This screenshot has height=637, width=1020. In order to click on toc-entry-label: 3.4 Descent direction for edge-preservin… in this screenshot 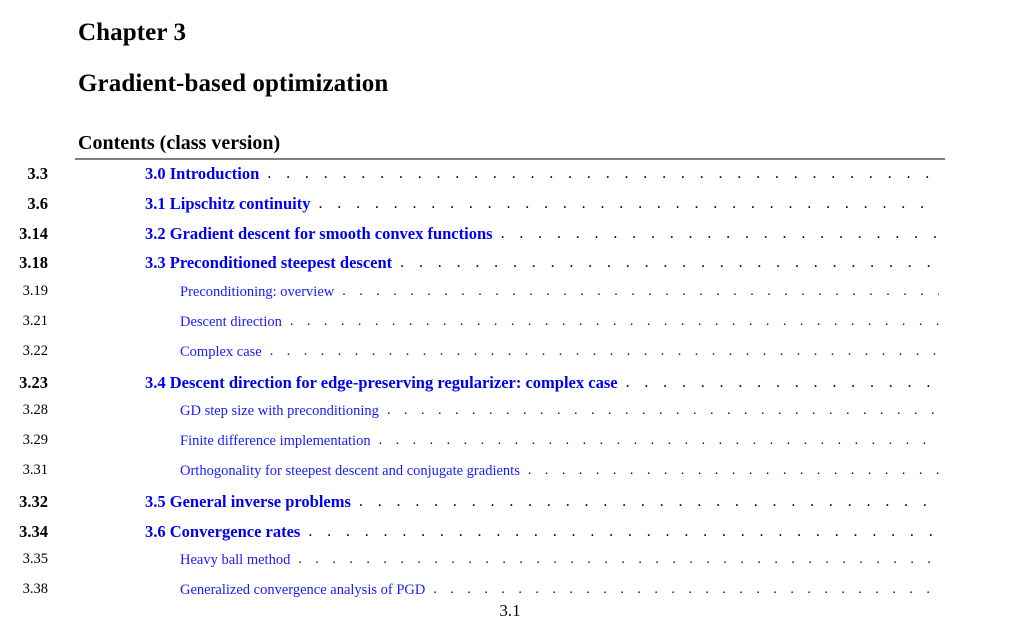, I will do `click(381, 382)`.